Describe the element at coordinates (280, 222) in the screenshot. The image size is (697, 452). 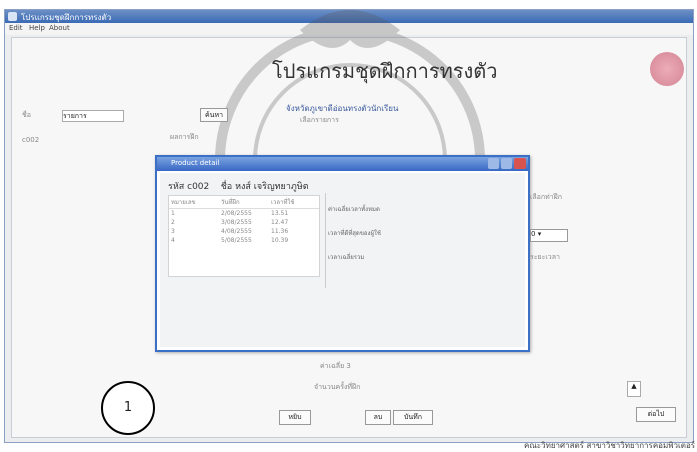
I see `table-cell: 12.47` at that location.